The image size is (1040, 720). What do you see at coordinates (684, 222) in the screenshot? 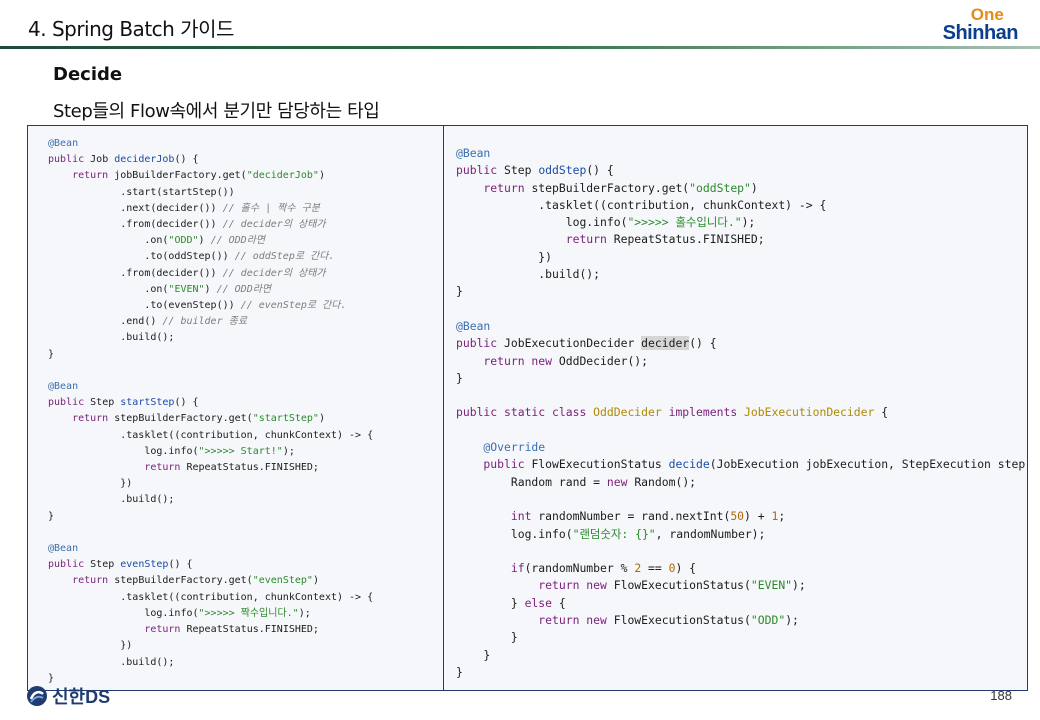
I see `code-token: ">>>>> 홀수입니다."` at bounding box center [684, 222].